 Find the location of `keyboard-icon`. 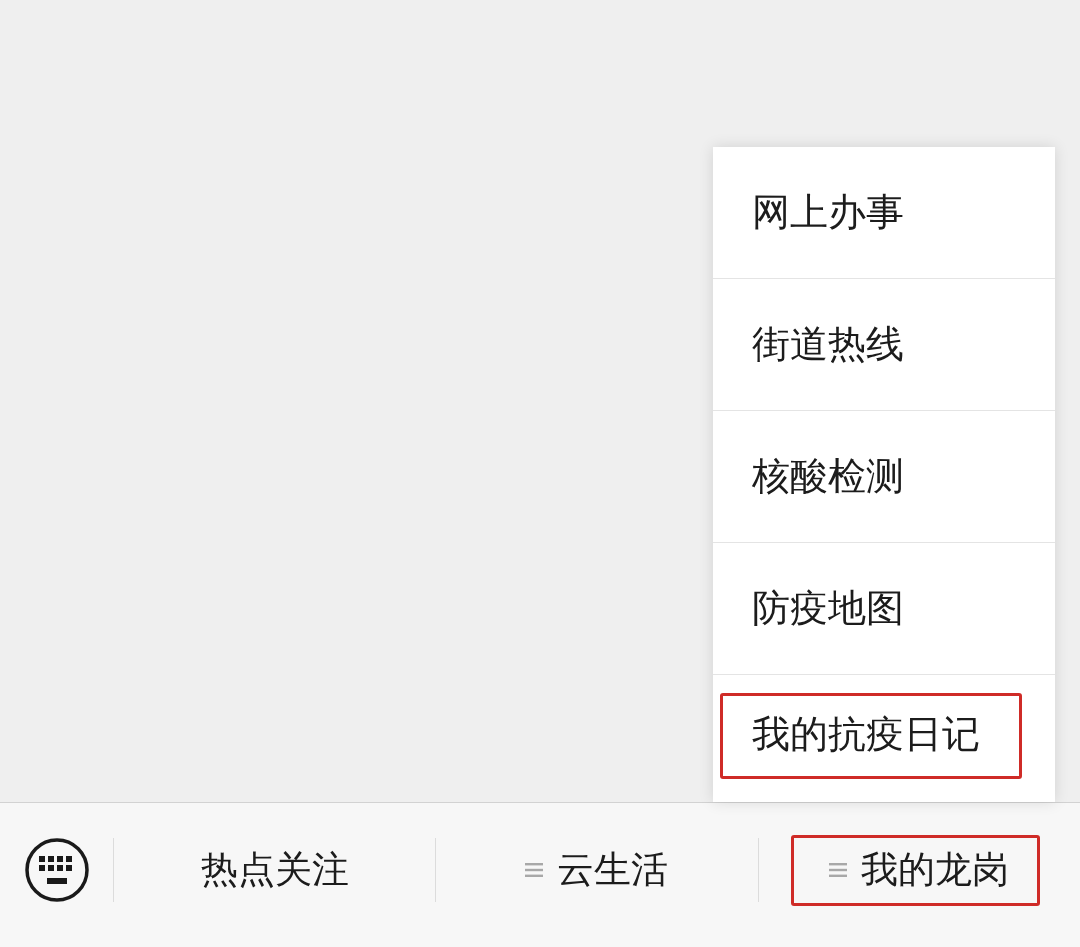

keyboard-icon is located at coordinates (56, 870).